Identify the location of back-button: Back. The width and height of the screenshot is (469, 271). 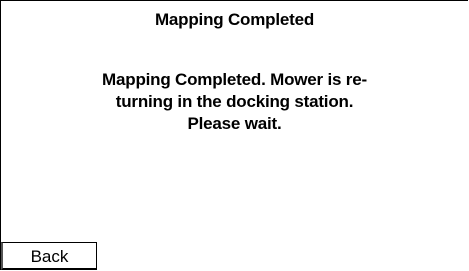
(49, 256).